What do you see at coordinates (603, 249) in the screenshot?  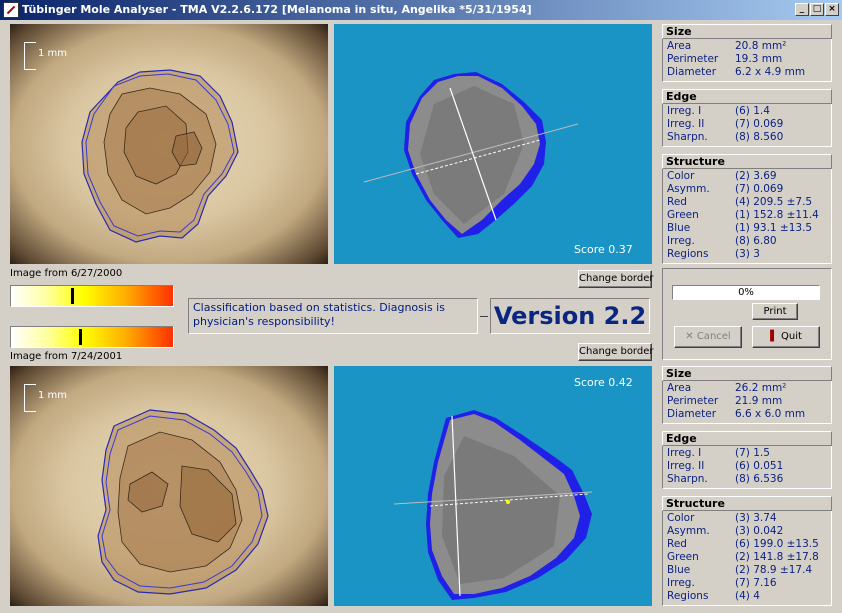 I see `top-score: Score 0.37` at bounding box center [603, 249].